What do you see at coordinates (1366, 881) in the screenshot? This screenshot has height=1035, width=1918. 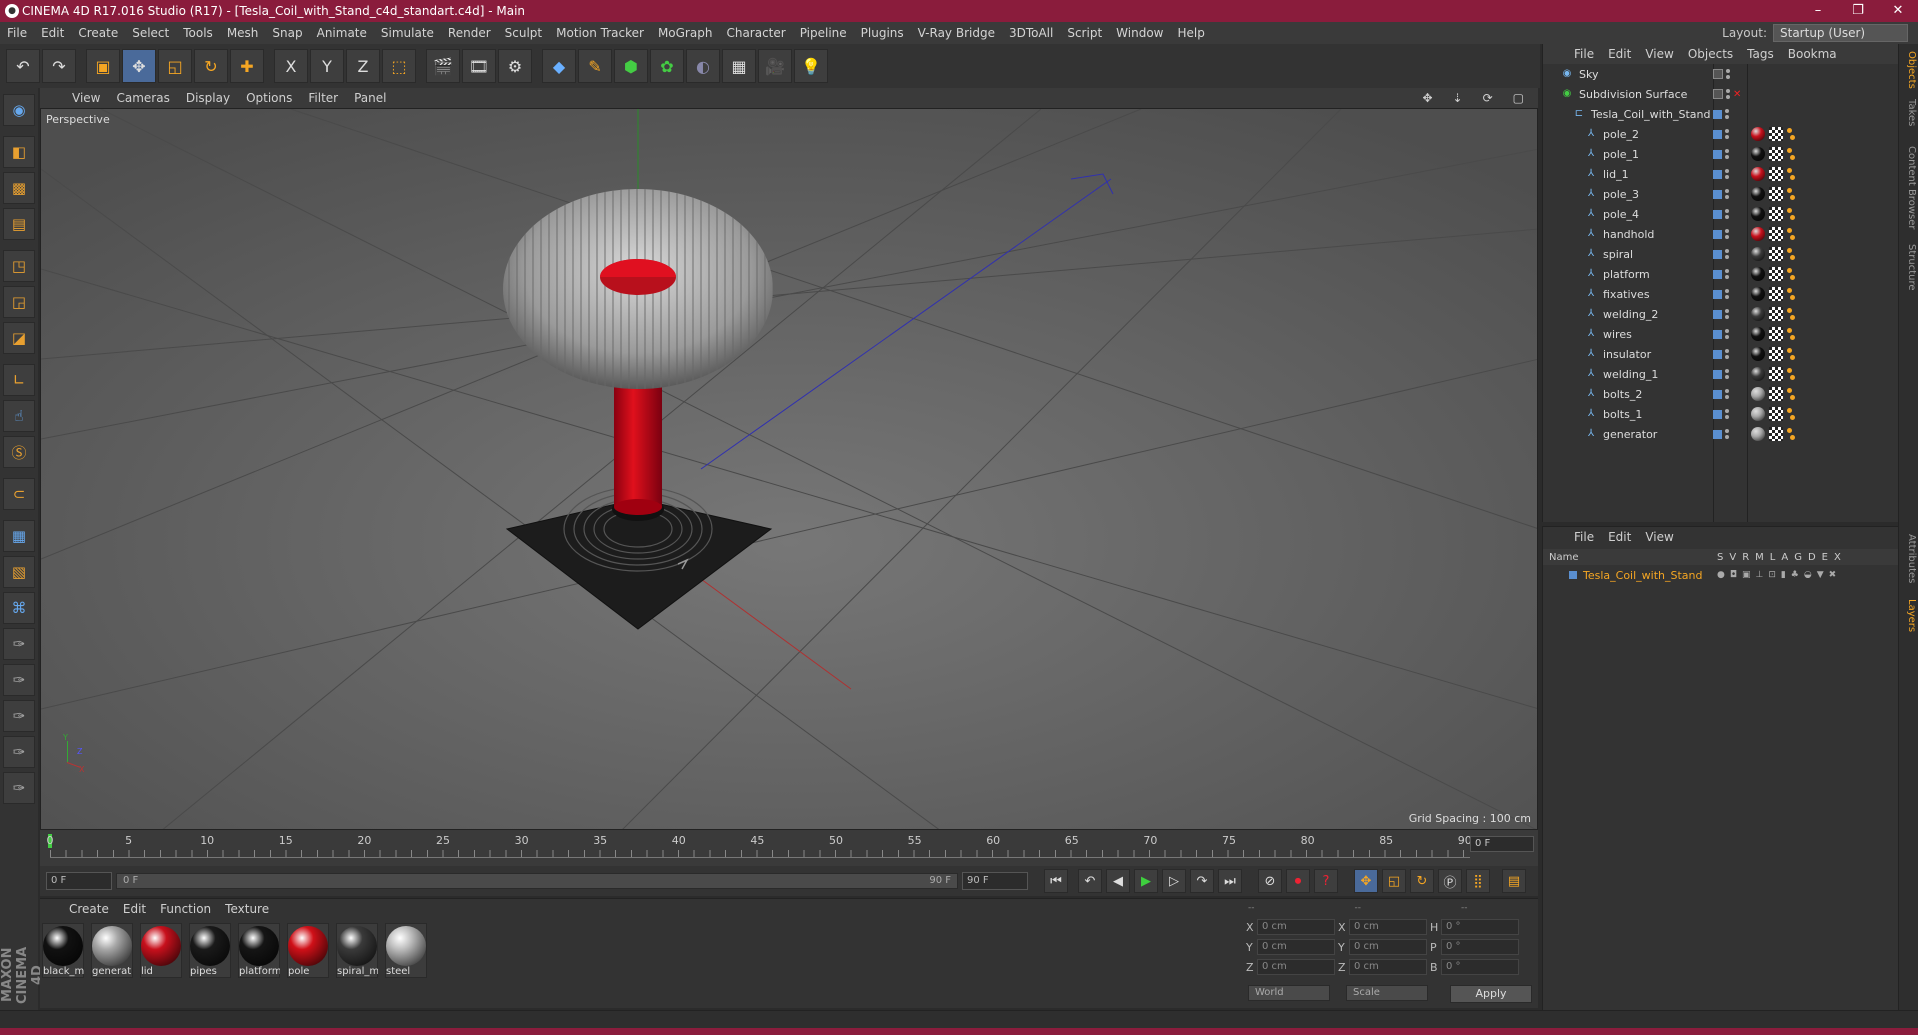 I see `key-position-icon: ✥` at bounding box center [1366, 881].